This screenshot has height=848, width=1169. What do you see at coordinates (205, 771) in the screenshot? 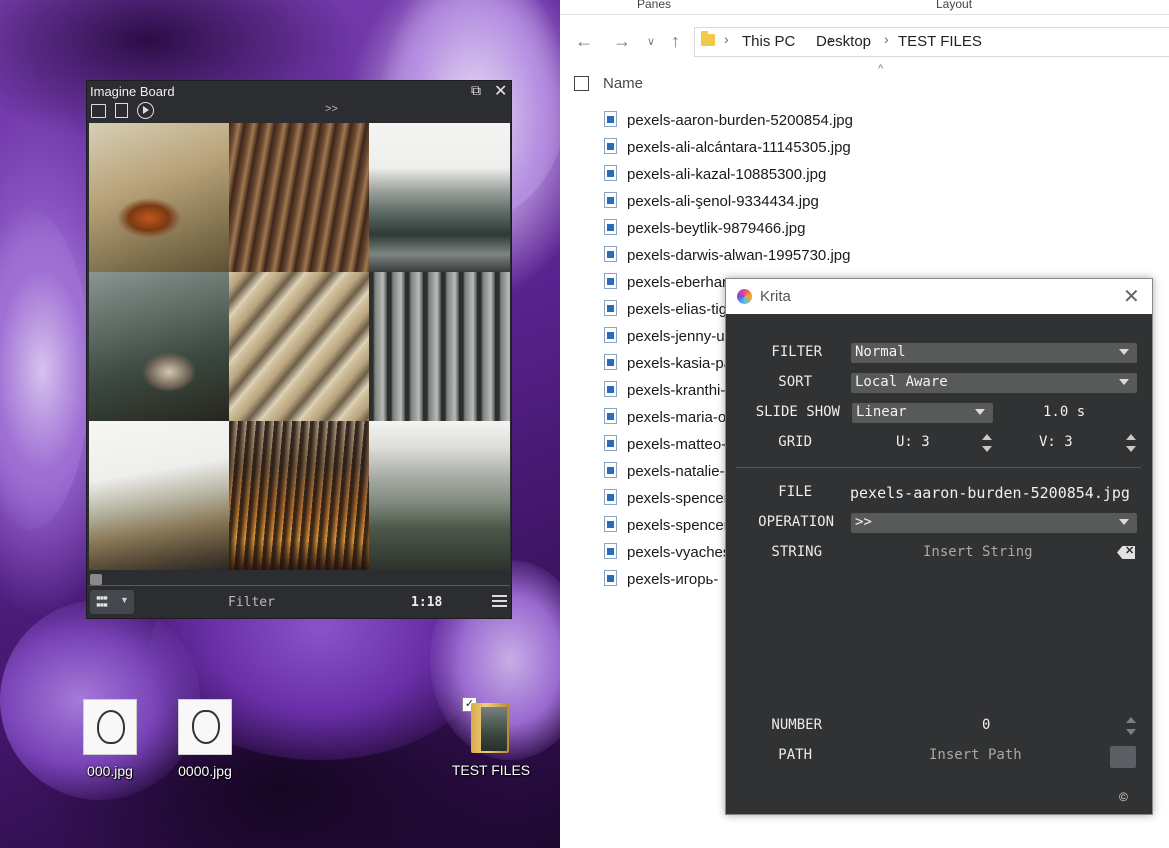
I see `desktop-icon-label: 0000.jpg` at bounding box center [205, 771].